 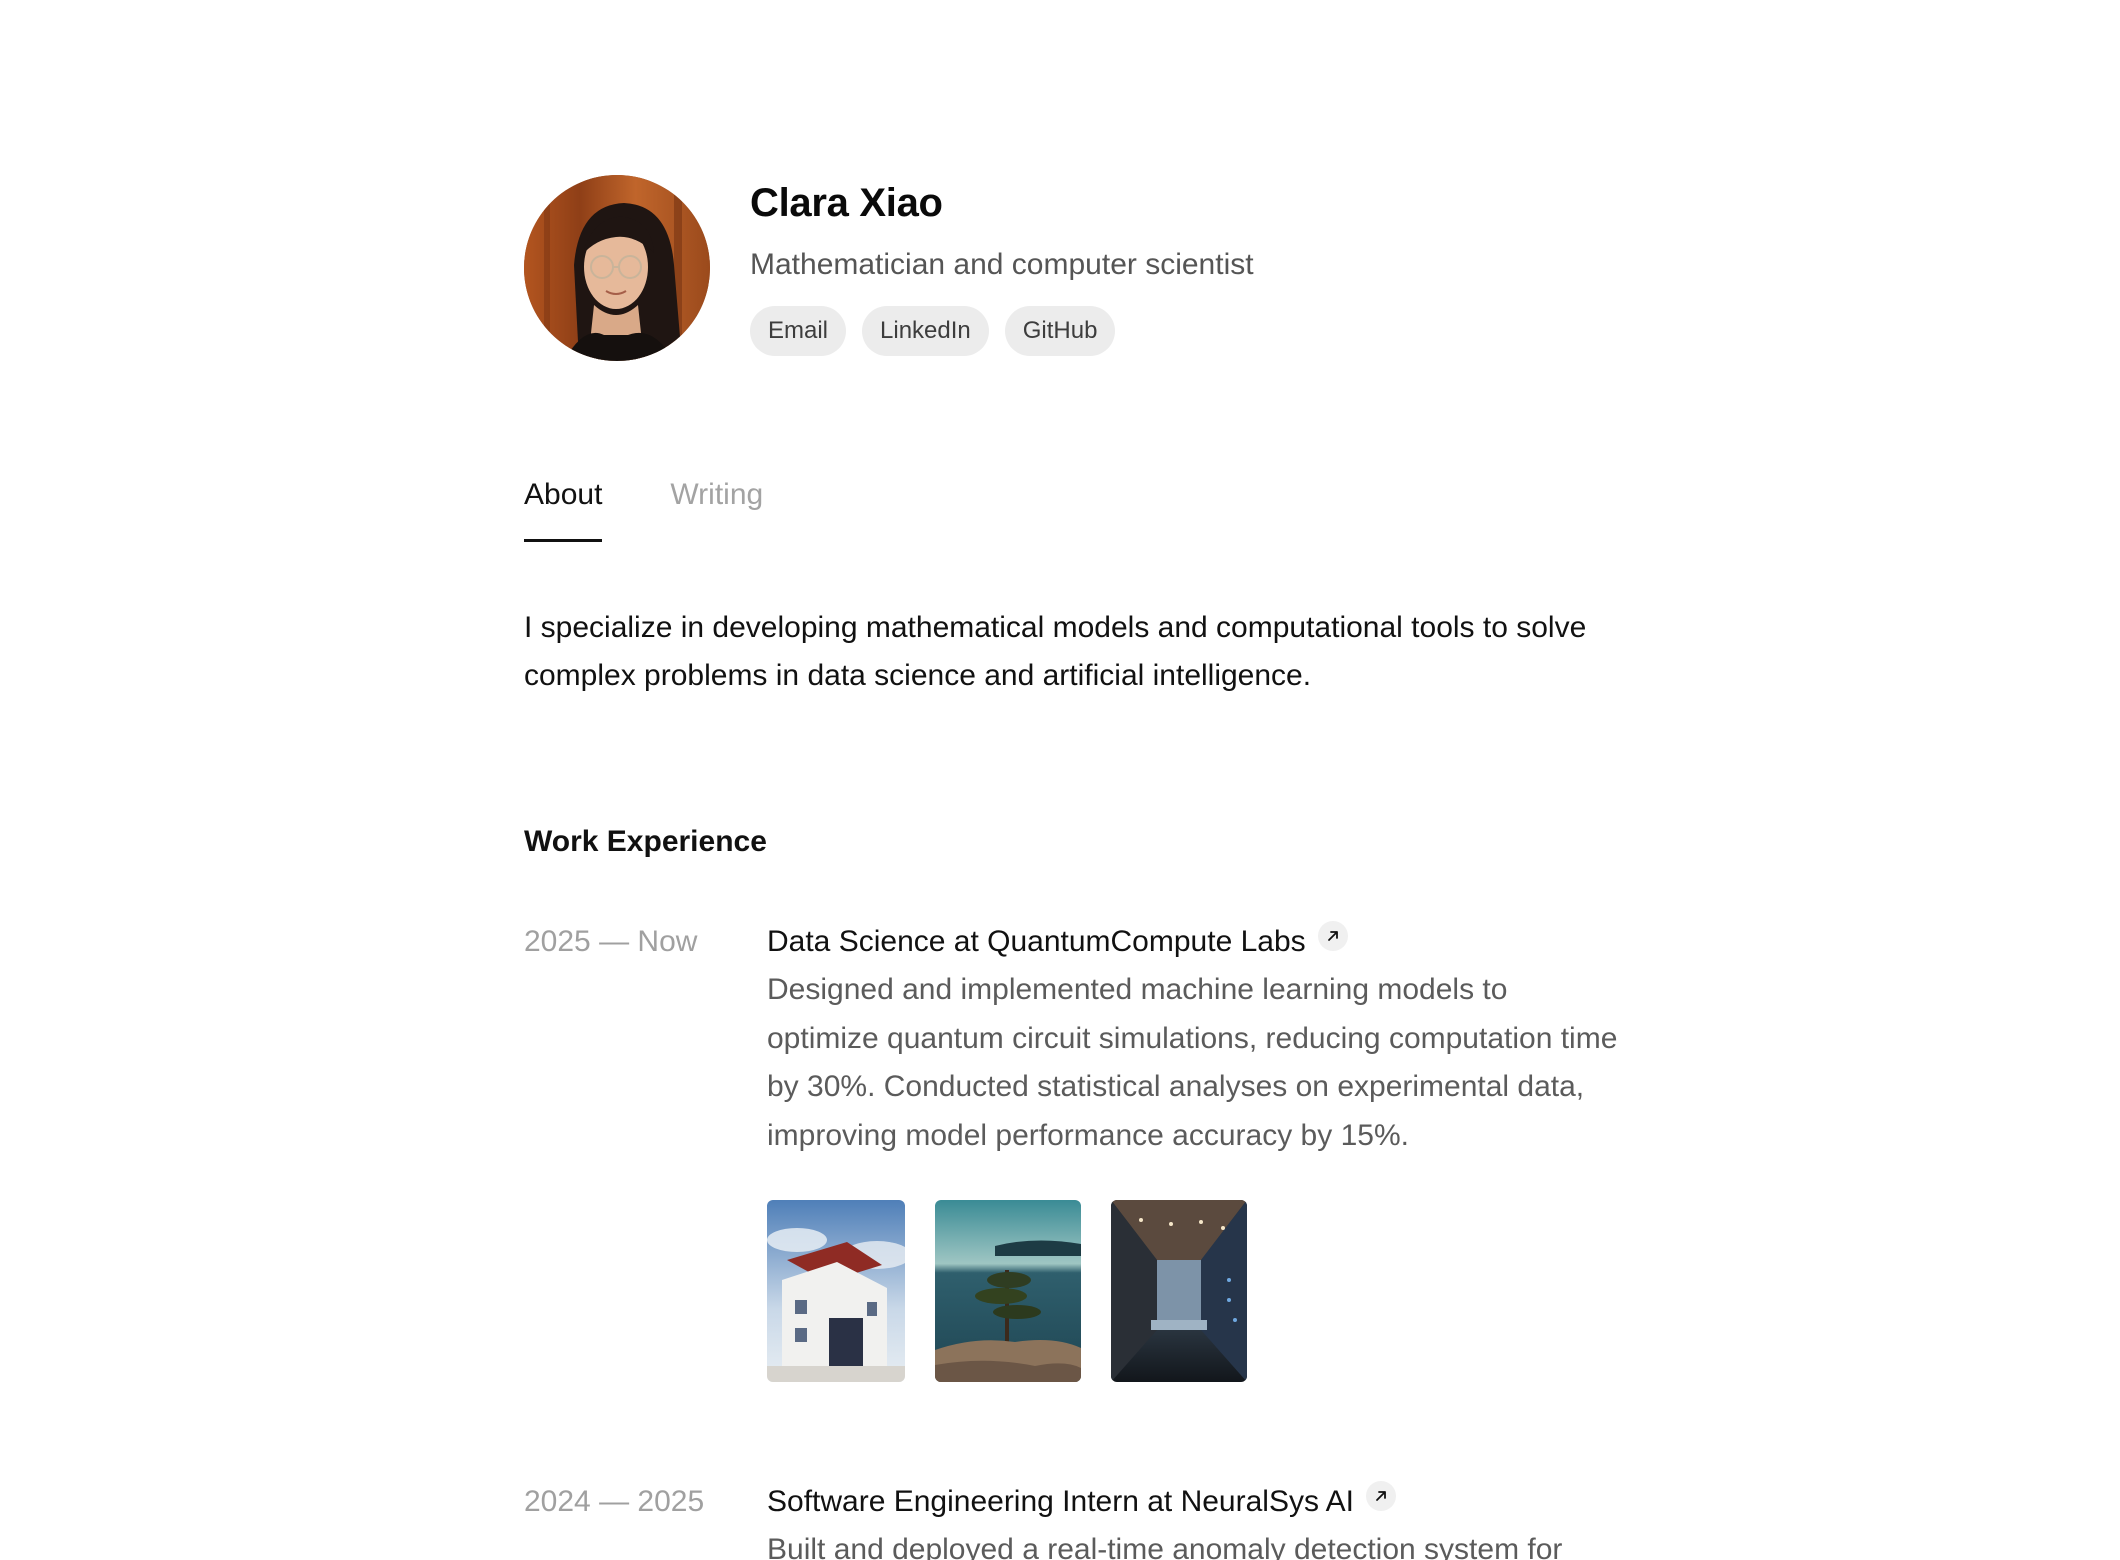 What do you see at coordinates (716, 510) in the screenshot?
I see `tab-writing: Writing` at bounding box center [716, 510].